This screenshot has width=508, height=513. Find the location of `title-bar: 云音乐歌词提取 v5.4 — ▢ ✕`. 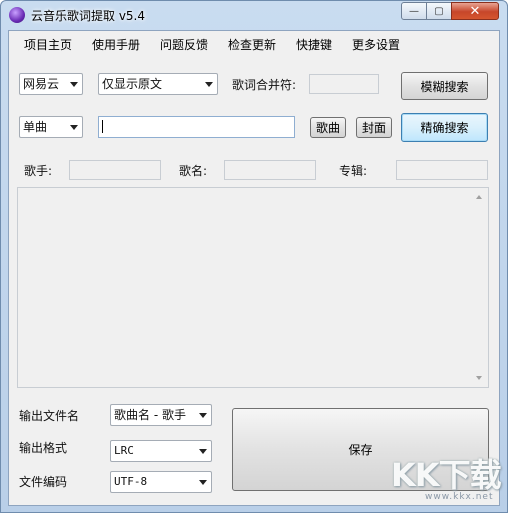

title-bar: 云音乐歌词提取 v5.4 — ▢ ✕ is located at coordinates (254, 15).